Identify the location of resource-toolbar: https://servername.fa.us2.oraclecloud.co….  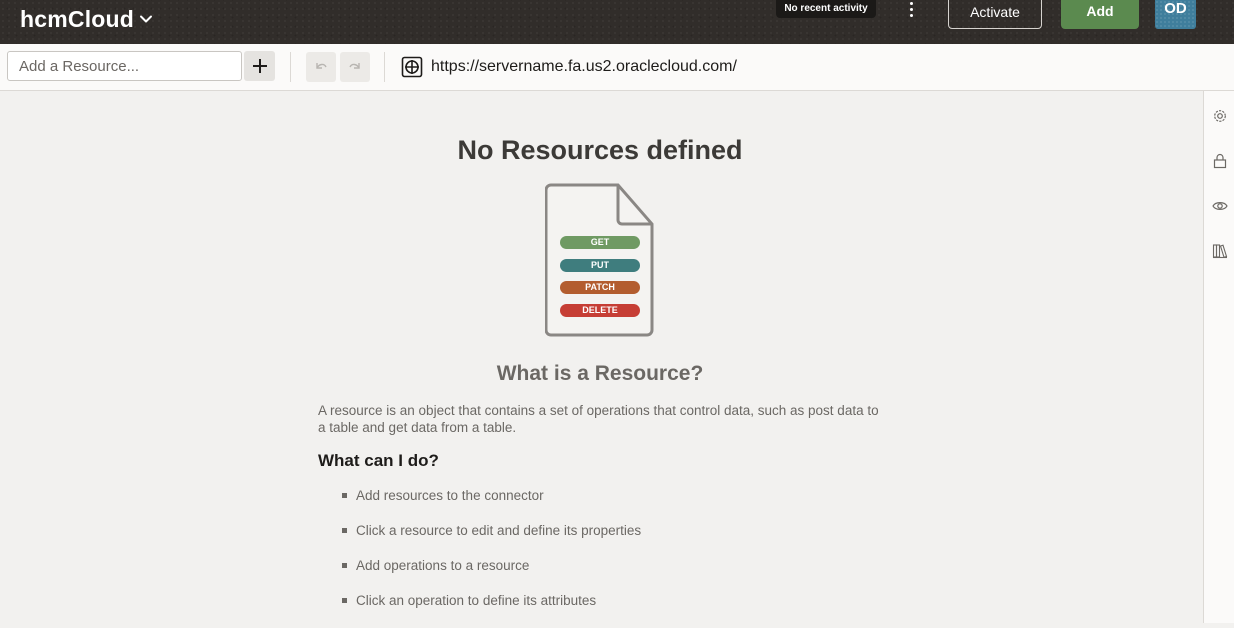
(617, 67).